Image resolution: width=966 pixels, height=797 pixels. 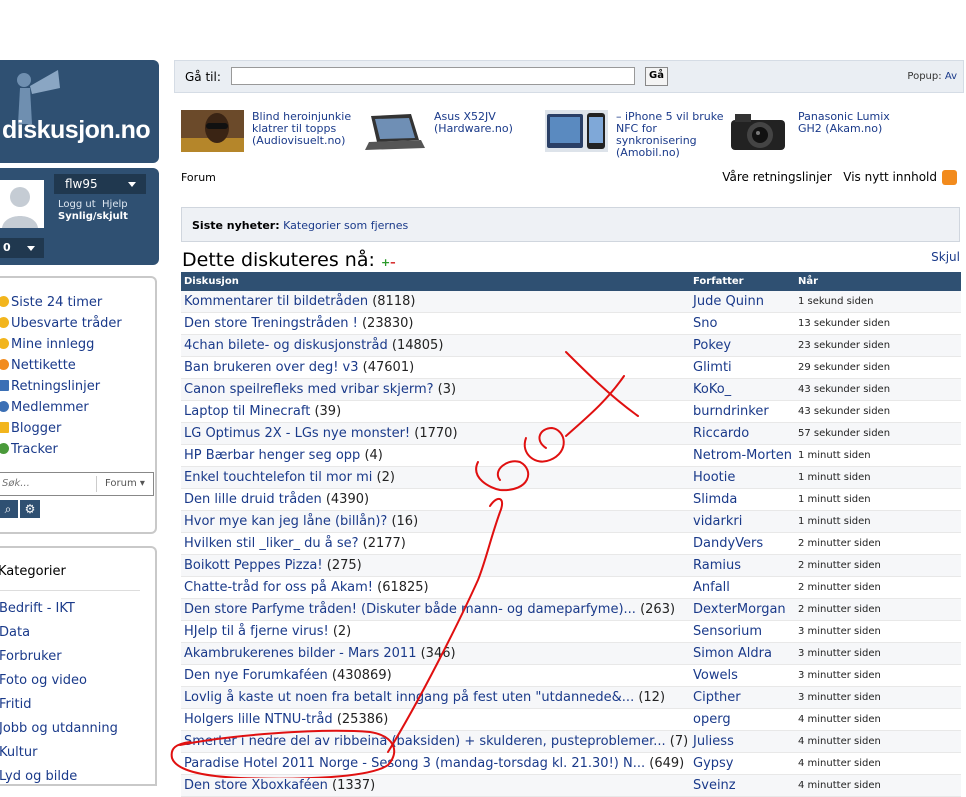 I want to click on collapse-icon: –, so click(x=393, y=262).